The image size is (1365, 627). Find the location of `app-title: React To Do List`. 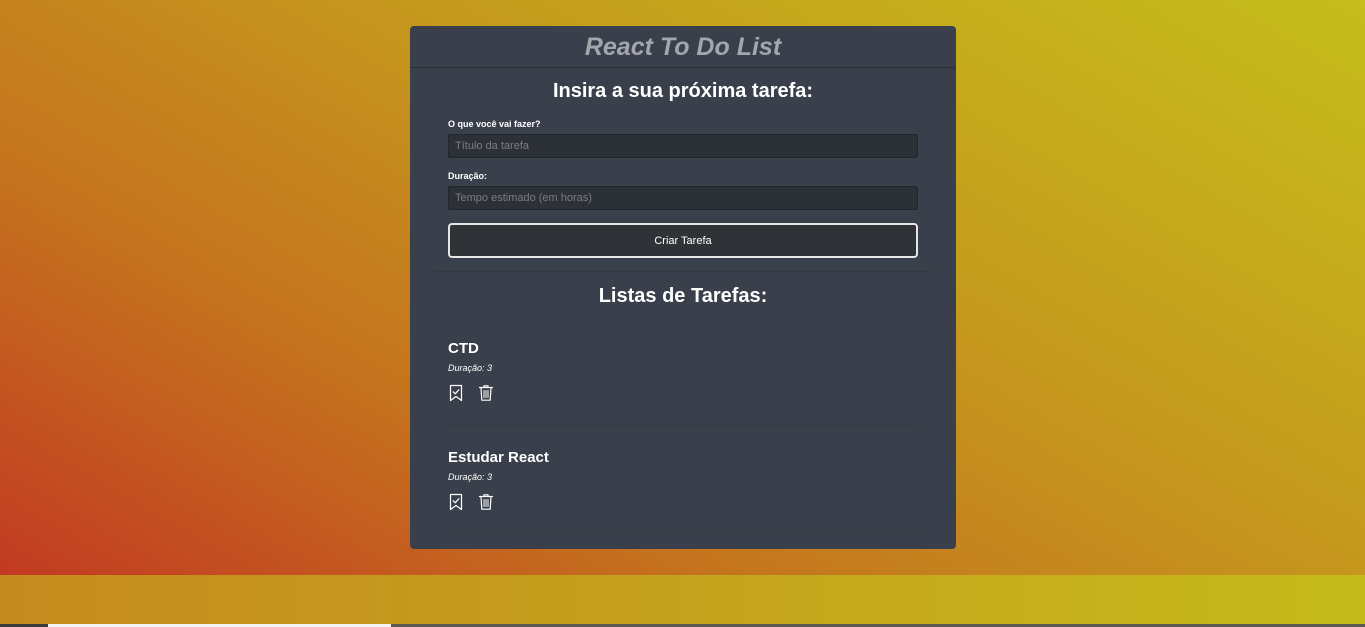

app-title: React To Do List is located at coordinates (683, 47).